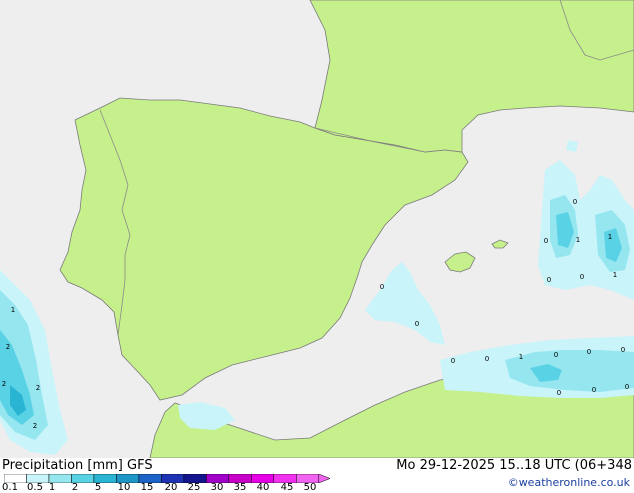 This screenshot has height=493, width=634. What do you see at coordinates (217, 487) in the screenshot?
I see `colorbar-tick-label: 30` at bounding box center [217, 487].